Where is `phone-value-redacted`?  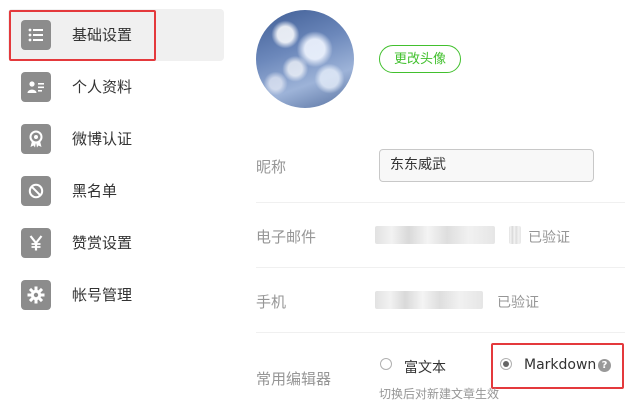 phone-value-redacted is located at coordinates (429, 300).